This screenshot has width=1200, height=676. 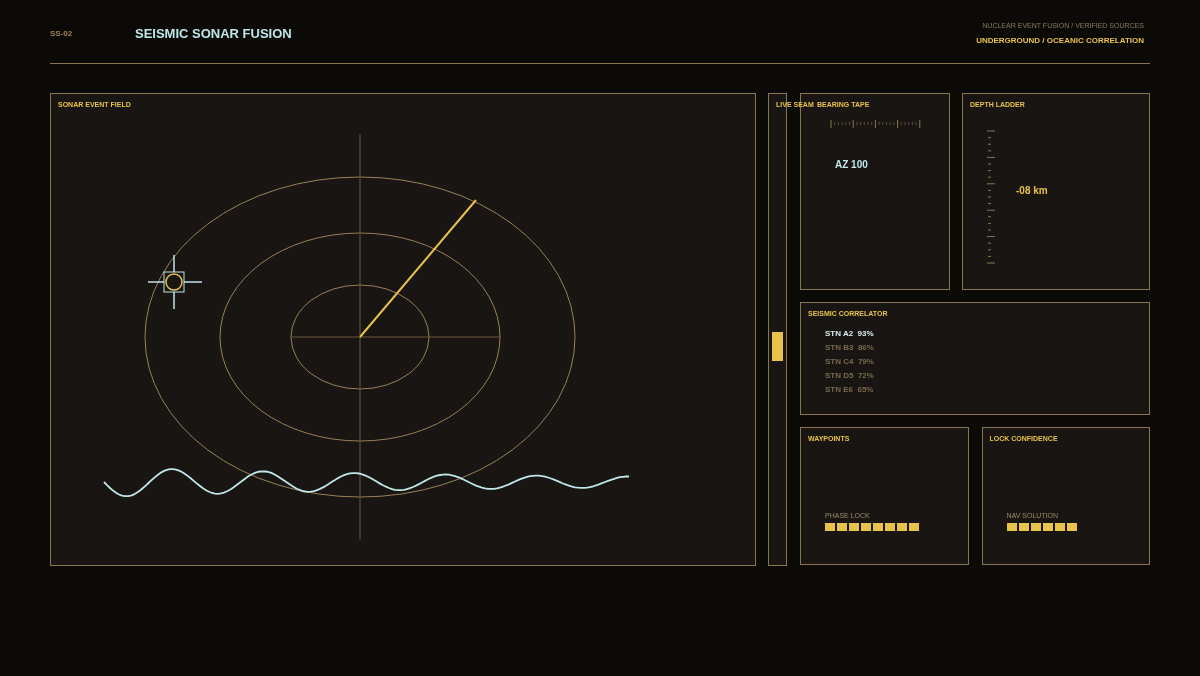 I want to click on target-reticle-icon, so click(x=175, y=282).